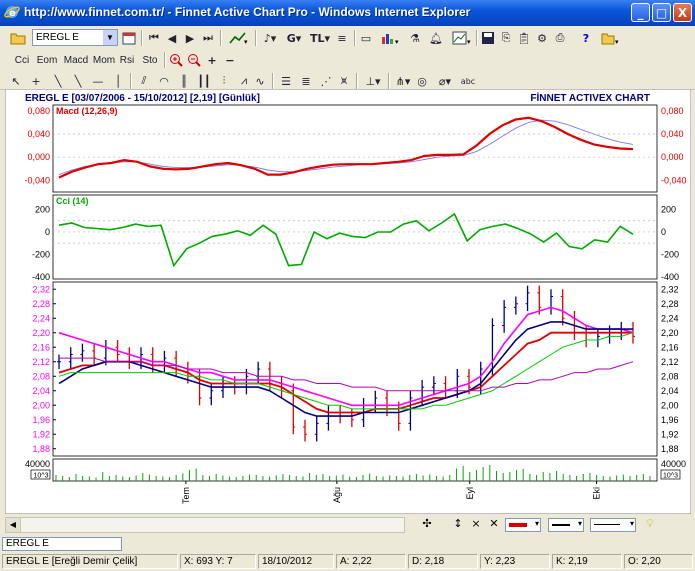 This screenshot has height=571, width=695. I want to click on settings-icon: ⚙, so click(542, 38).